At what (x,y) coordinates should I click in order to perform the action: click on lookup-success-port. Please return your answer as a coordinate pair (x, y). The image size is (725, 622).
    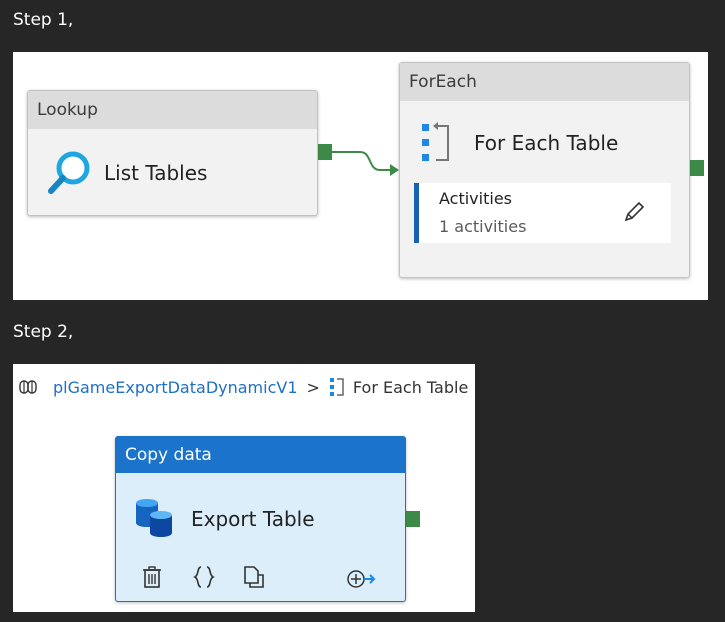
    Looking at the image, I should click on (325, 152).